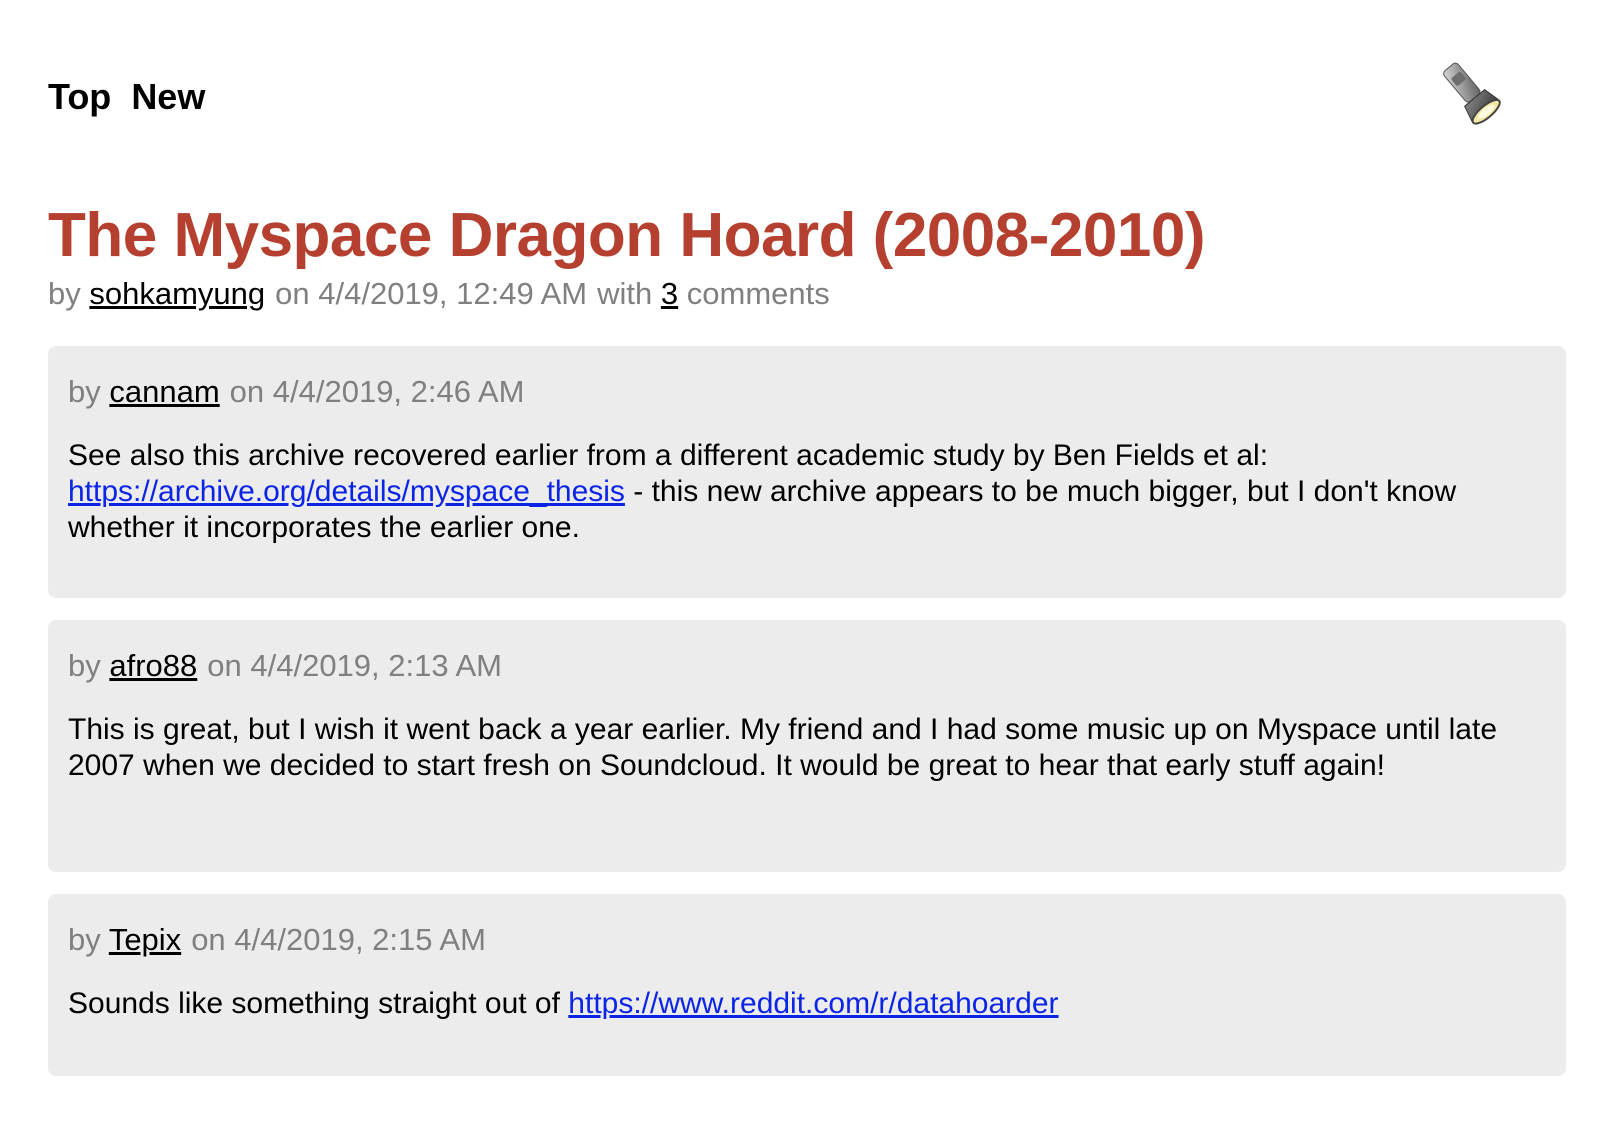  Describe the element at coordinates (669, 293) in the screenshot. I see `story-comment-count-link: 3` at that location.